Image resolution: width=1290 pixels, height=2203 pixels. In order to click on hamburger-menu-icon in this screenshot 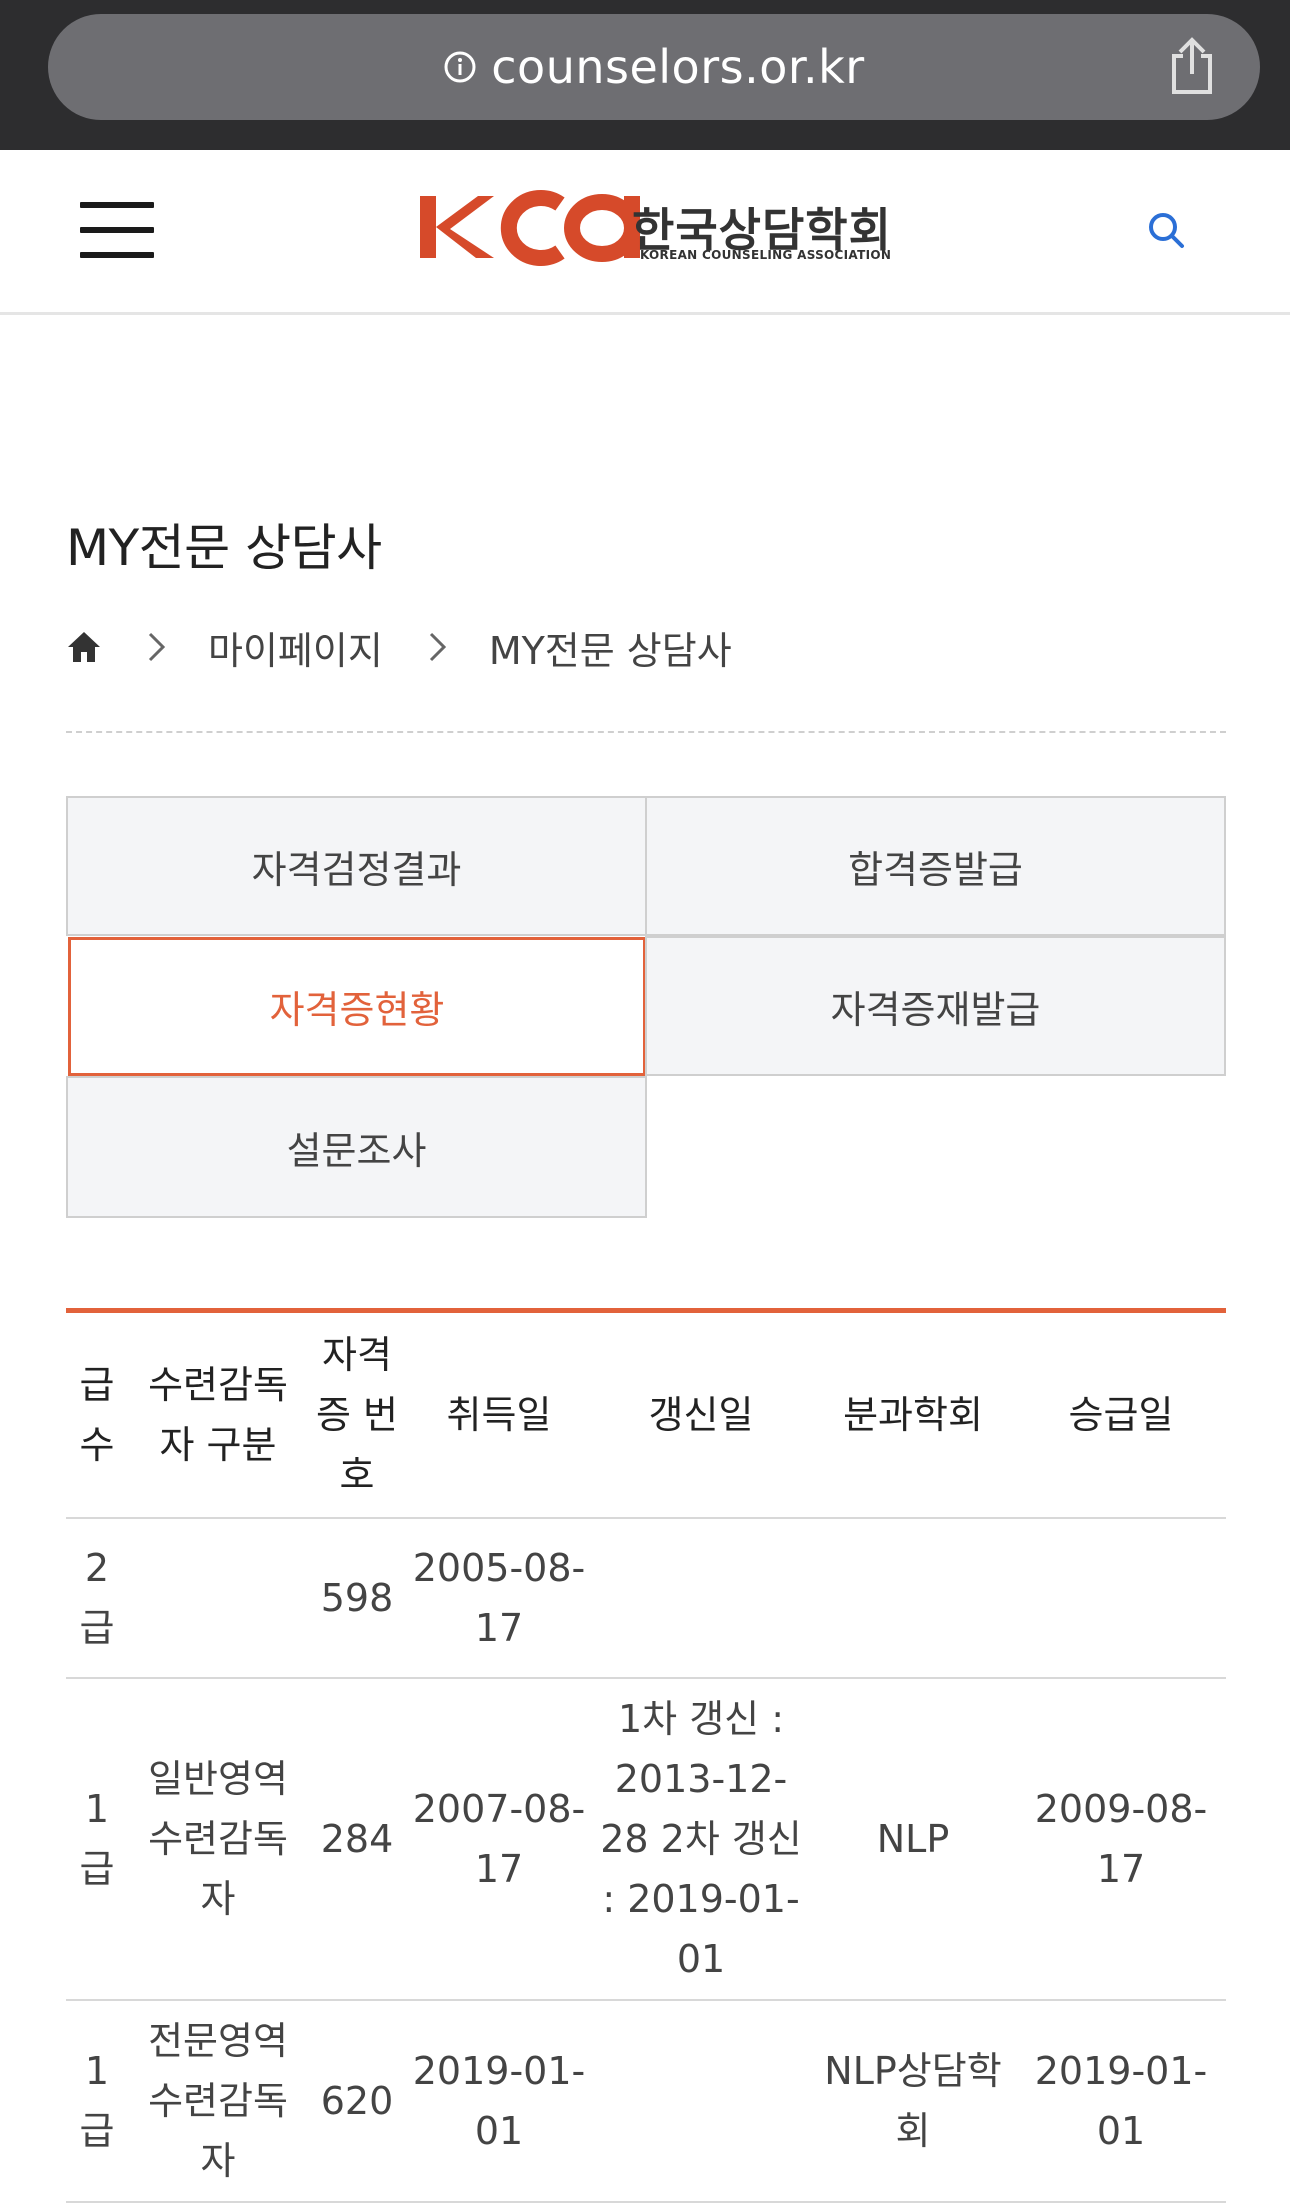, I will do `click(117, 230)`.